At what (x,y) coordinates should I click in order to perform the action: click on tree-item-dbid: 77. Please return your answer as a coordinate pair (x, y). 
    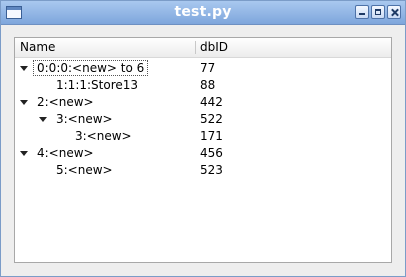
    Looking at the image, I should click on (208, 68).